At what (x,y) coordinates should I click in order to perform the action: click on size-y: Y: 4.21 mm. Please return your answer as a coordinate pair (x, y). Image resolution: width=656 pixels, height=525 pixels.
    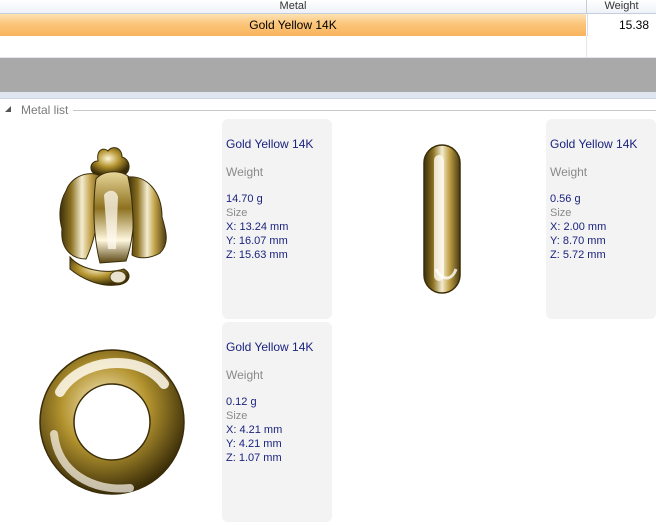
    Looking at the image, I should click on (254, 444).